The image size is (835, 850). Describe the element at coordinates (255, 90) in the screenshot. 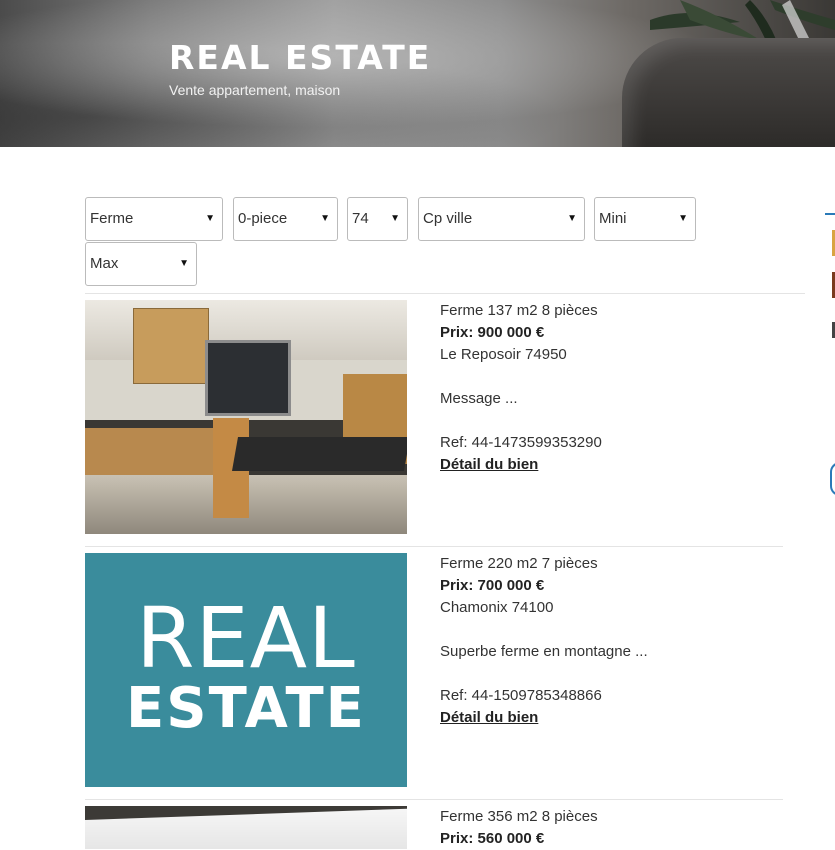

I see `site-subtitle: Vente appartement, maison` at that location.